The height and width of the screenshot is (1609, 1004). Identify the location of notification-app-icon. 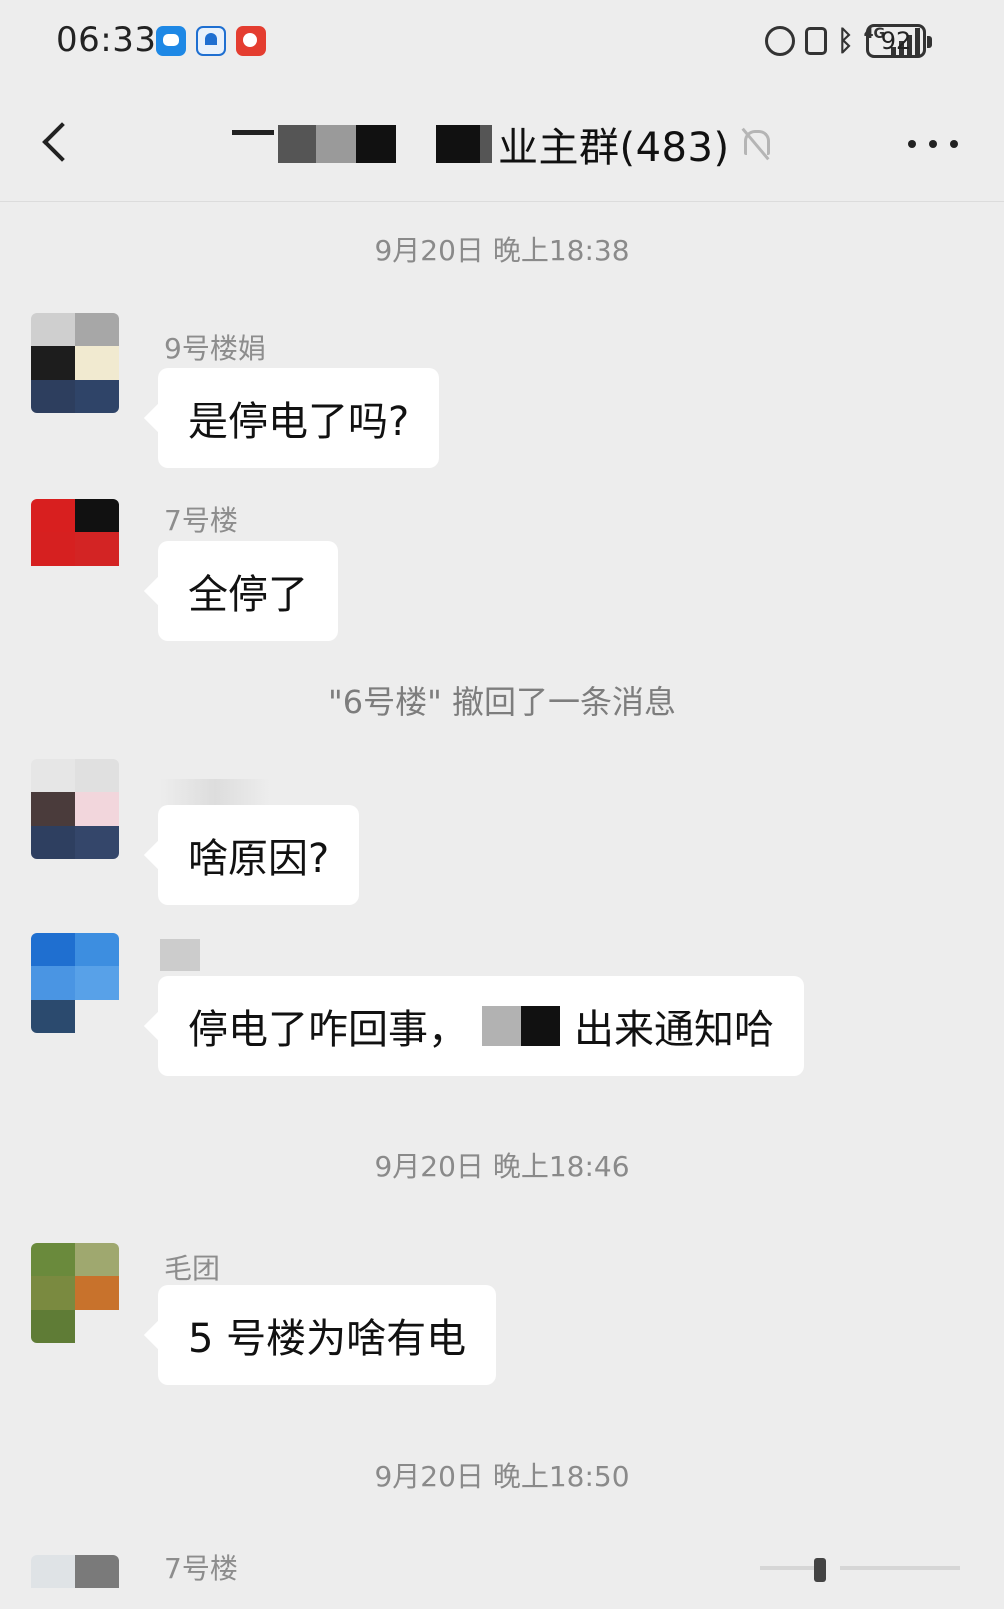
(251, 41).